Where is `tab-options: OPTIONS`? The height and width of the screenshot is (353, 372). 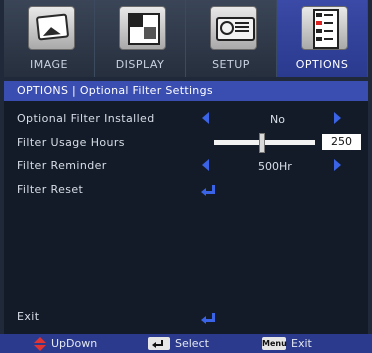 tab-options: OPTIONS is located at coordinates (322, 38).